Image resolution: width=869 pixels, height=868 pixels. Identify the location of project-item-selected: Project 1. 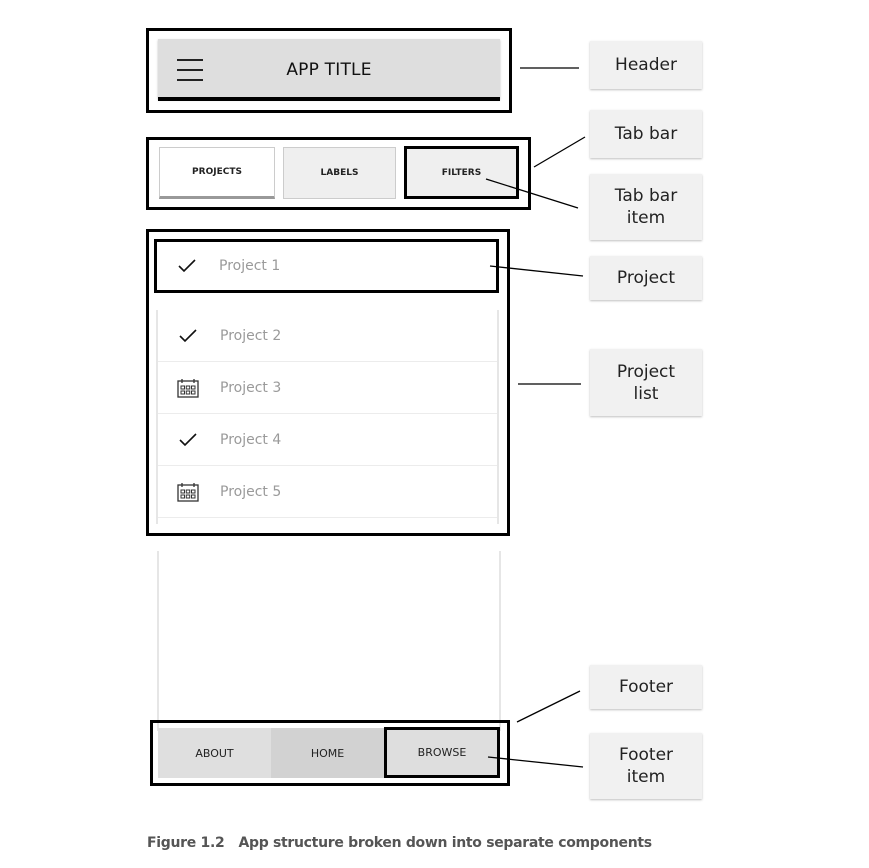
(326, 266).